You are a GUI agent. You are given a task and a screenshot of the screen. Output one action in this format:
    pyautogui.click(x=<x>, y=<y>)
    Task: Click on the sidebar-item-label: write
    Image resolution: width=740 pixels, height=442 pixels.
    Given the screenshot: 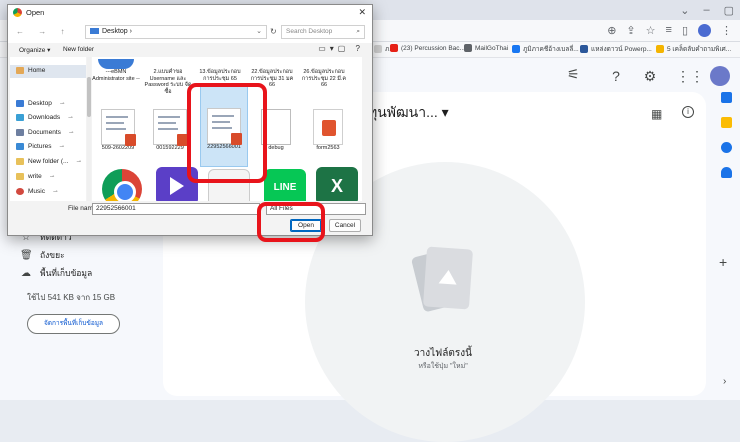 What is the action you would take?
    pyautogui.click(x=35, y=176)
    